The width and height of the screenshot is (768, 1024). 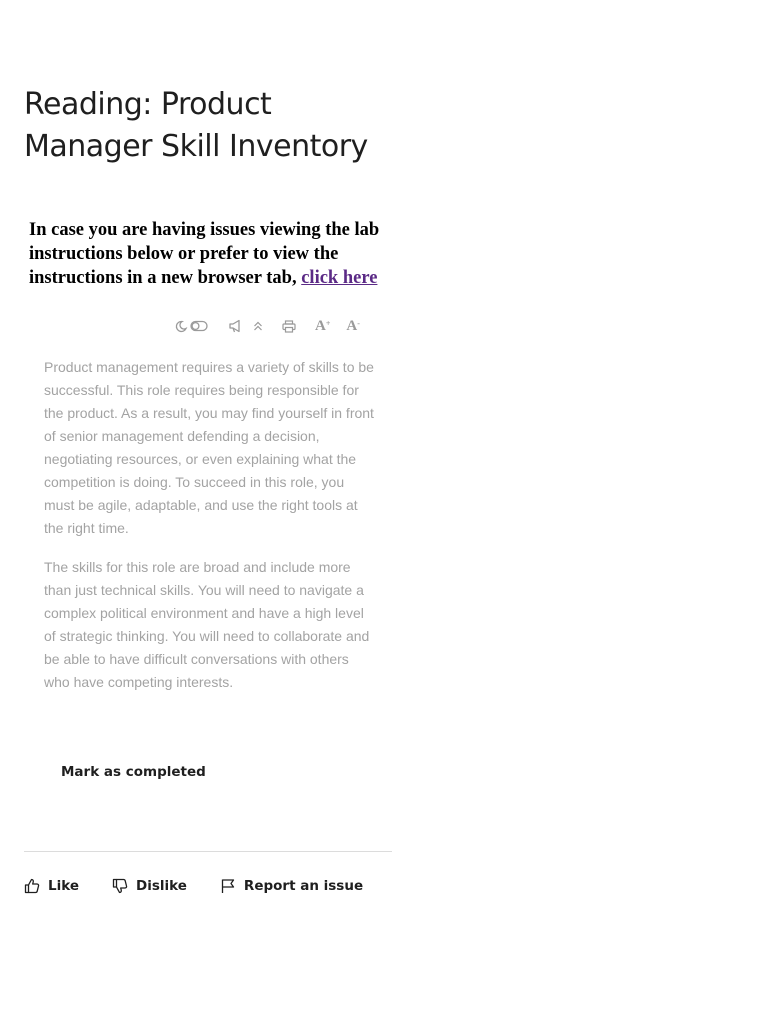 I want to click on dark-mode-toggle-icon, so click(x=190, y=326).